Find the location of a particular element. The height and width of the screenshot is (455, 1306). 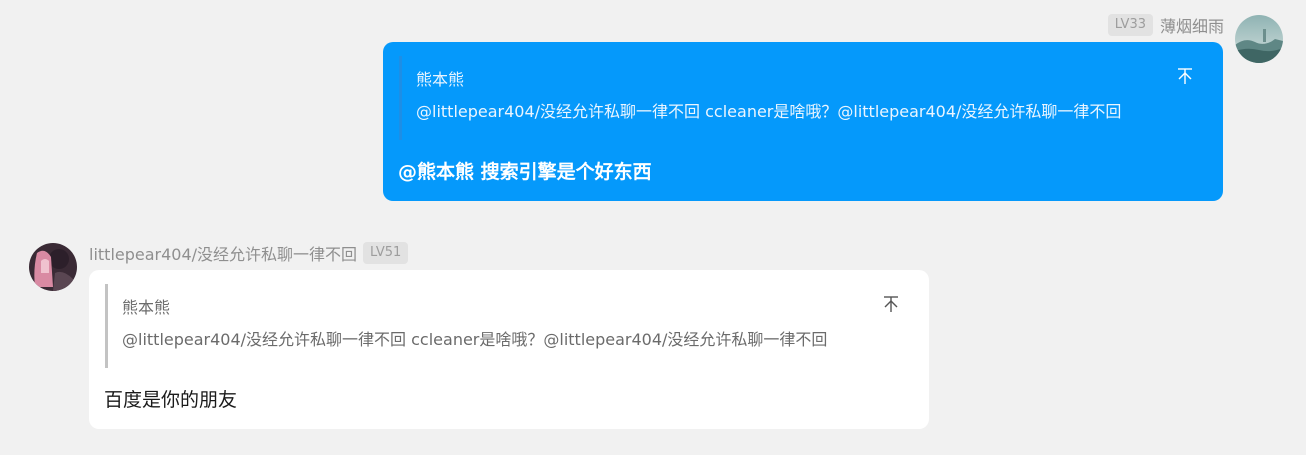

sender-header: LV33 薄烟细雨 is located at coordinates (1165, 25).